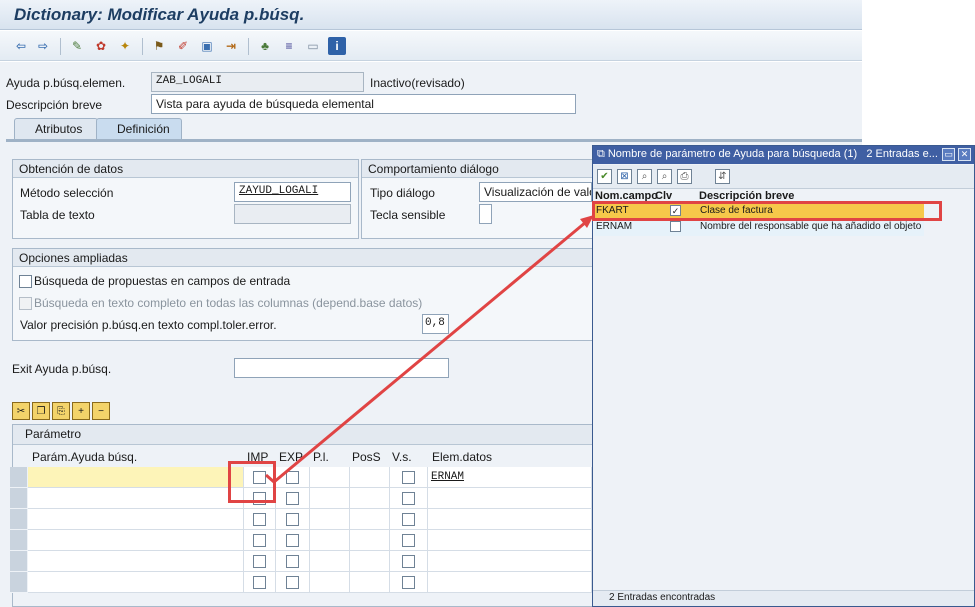  What do you see at coordinates (783, 598) in the screenshot?
I see `popup-footer: 2 Entradas encontradas` at bounding box center [783, 598].